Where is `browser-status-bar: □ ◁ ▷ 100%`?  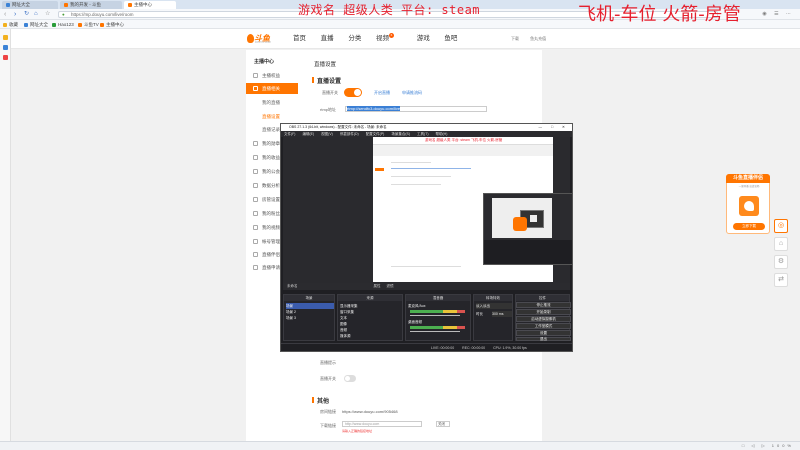 browser-status-bar: □ ◁ ▷ 100% is located at coordinates (400, 445).